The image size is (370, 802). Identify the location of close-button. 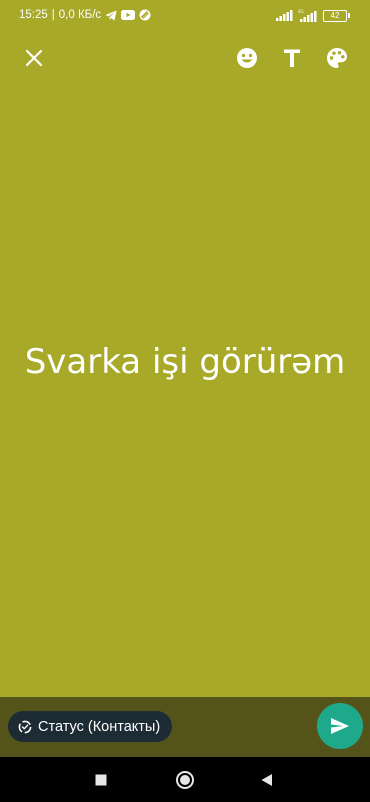
(34, 58).